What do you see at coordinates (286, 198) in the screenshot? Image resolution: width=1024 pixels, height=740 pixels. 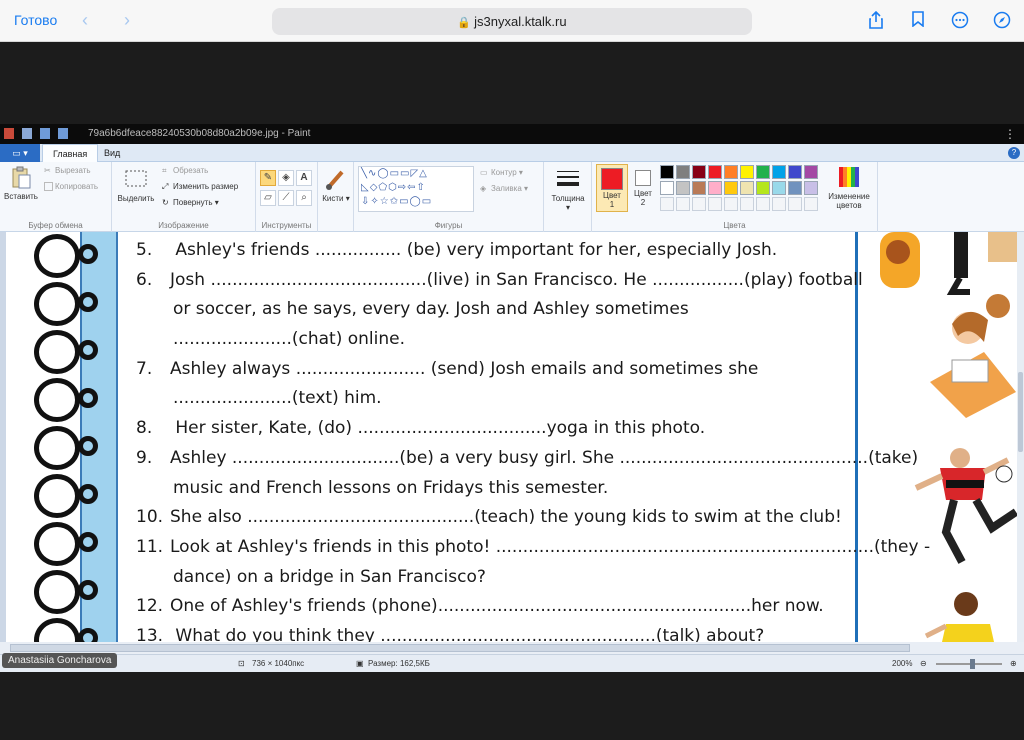 I see `color-picker-icon: ⟋` at bounding box center [286, 198].